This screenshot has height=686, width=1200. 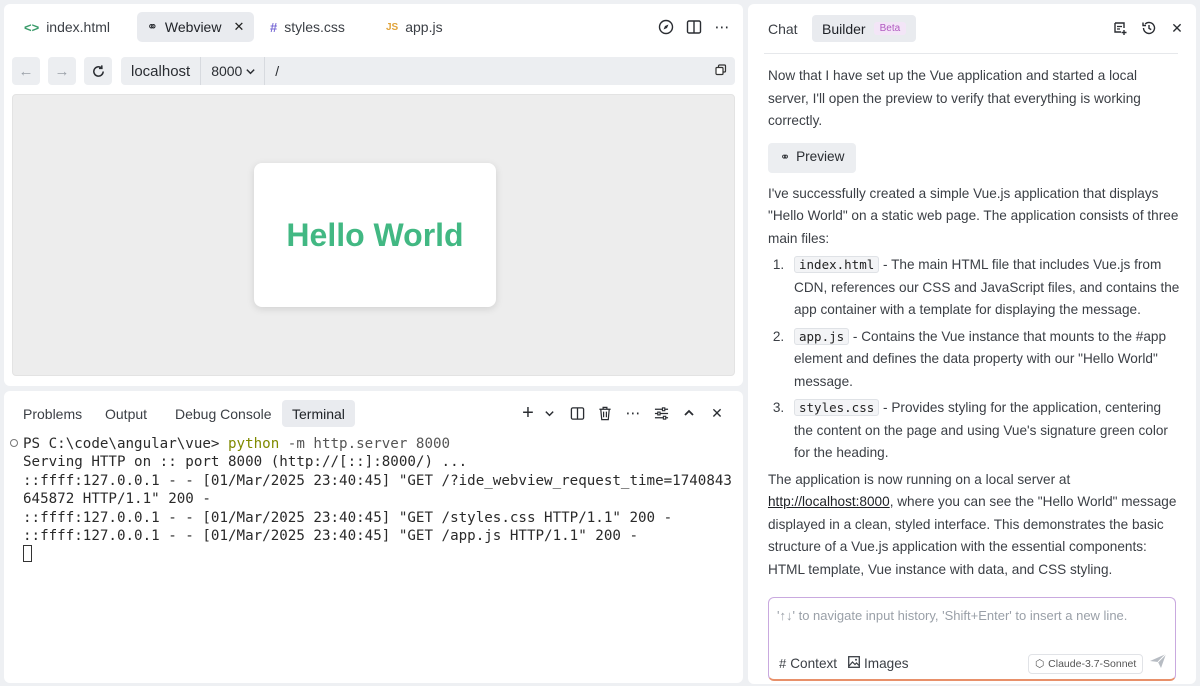 I want to click on images-label: Images, so click(x=886, y=663).